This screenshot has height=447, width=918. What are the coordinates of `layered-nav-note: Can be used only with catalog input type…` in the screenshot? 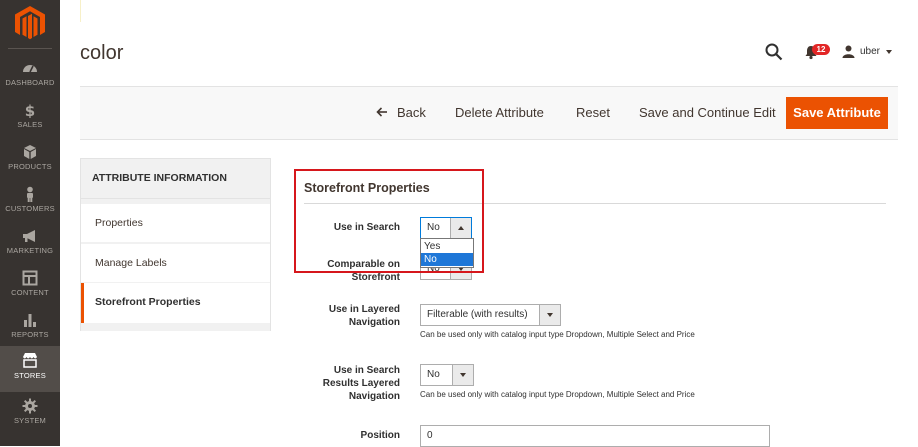 It's located at (557, 334).